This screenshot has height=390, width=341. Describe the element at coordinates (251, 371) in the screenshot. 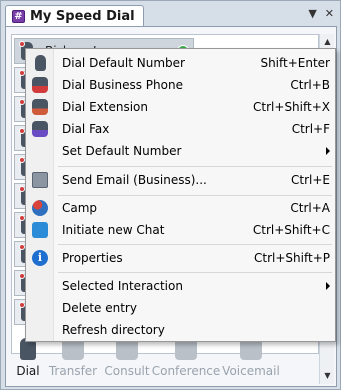

I see `voicemail-label: Voicemail` at that location.